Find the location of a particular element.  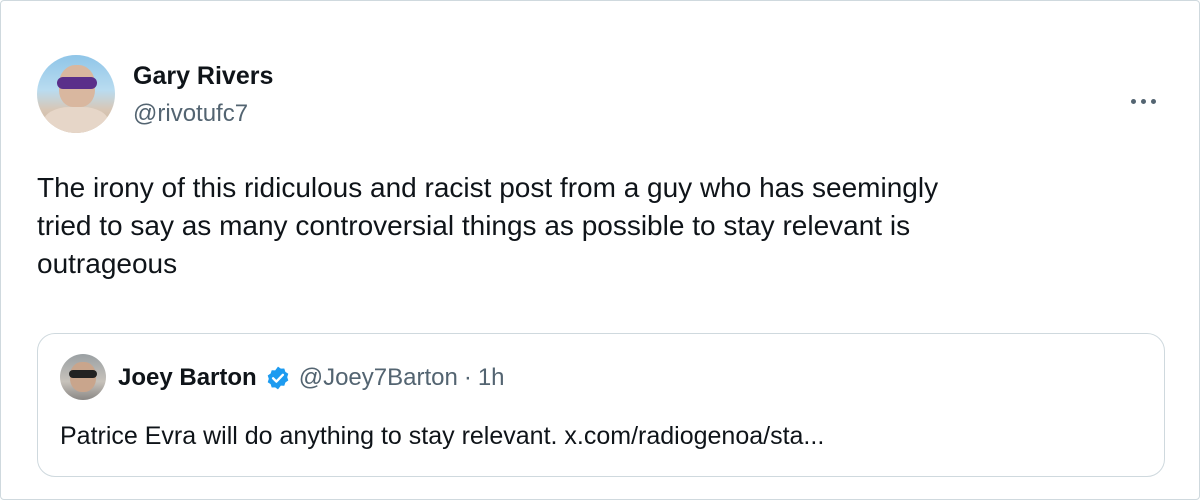

verified-badge-icon is located at coordinates (277, 378).